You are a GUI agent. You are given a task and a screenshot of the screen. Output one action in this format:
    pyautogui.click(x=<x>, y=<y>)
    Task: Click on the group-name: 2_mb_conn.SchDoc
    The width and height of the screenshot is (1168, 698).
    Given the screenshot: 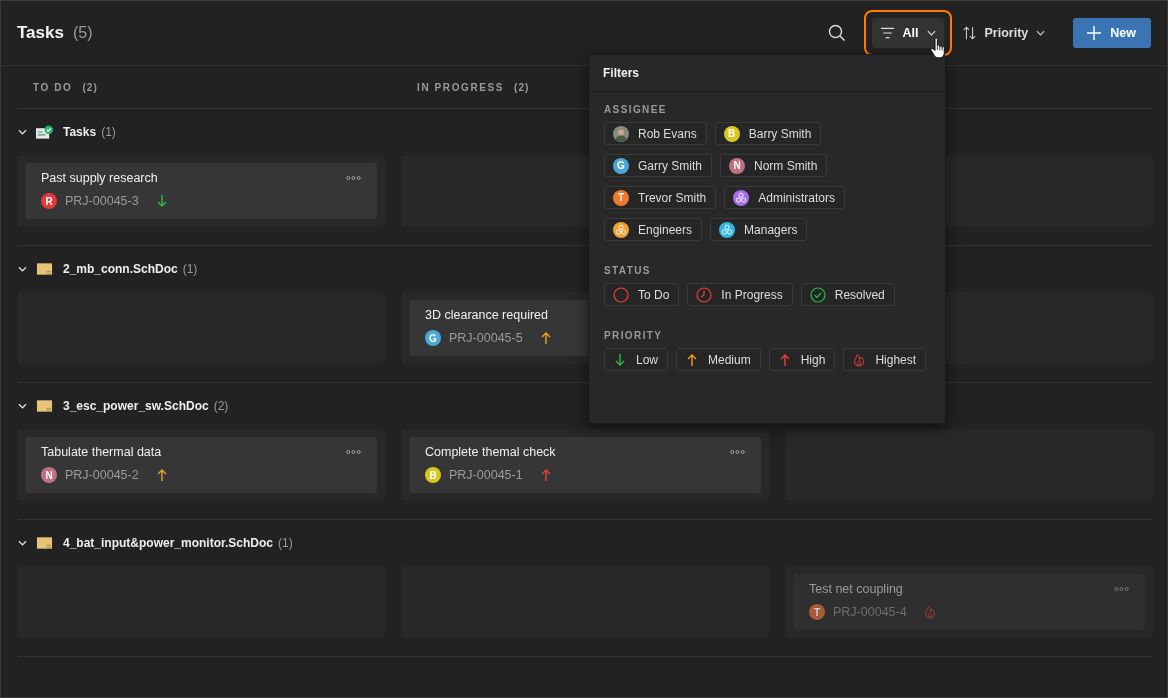 What is the action you would take?
    pyautogui.click(x=120, y=269)
    